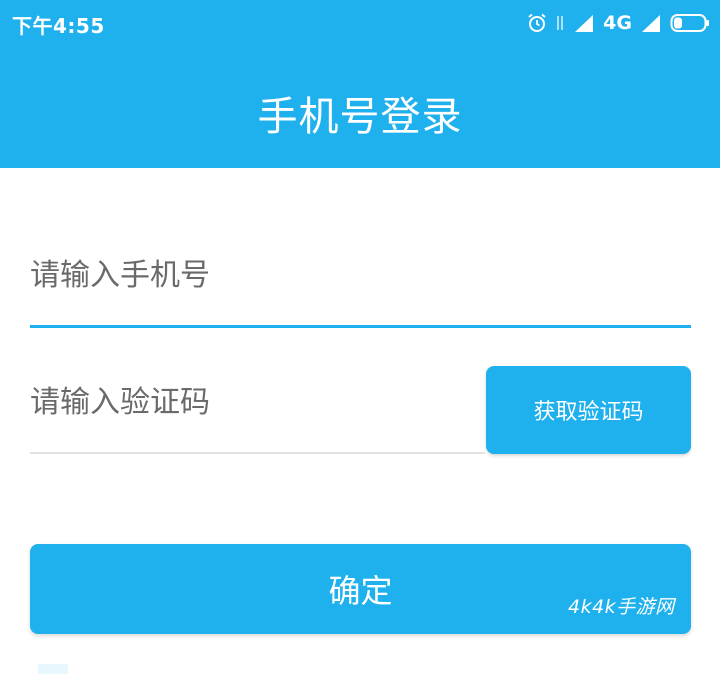  Describe the element at coordinates (53, 669) in the screenshot. I see `bottom-fragment` at that location.